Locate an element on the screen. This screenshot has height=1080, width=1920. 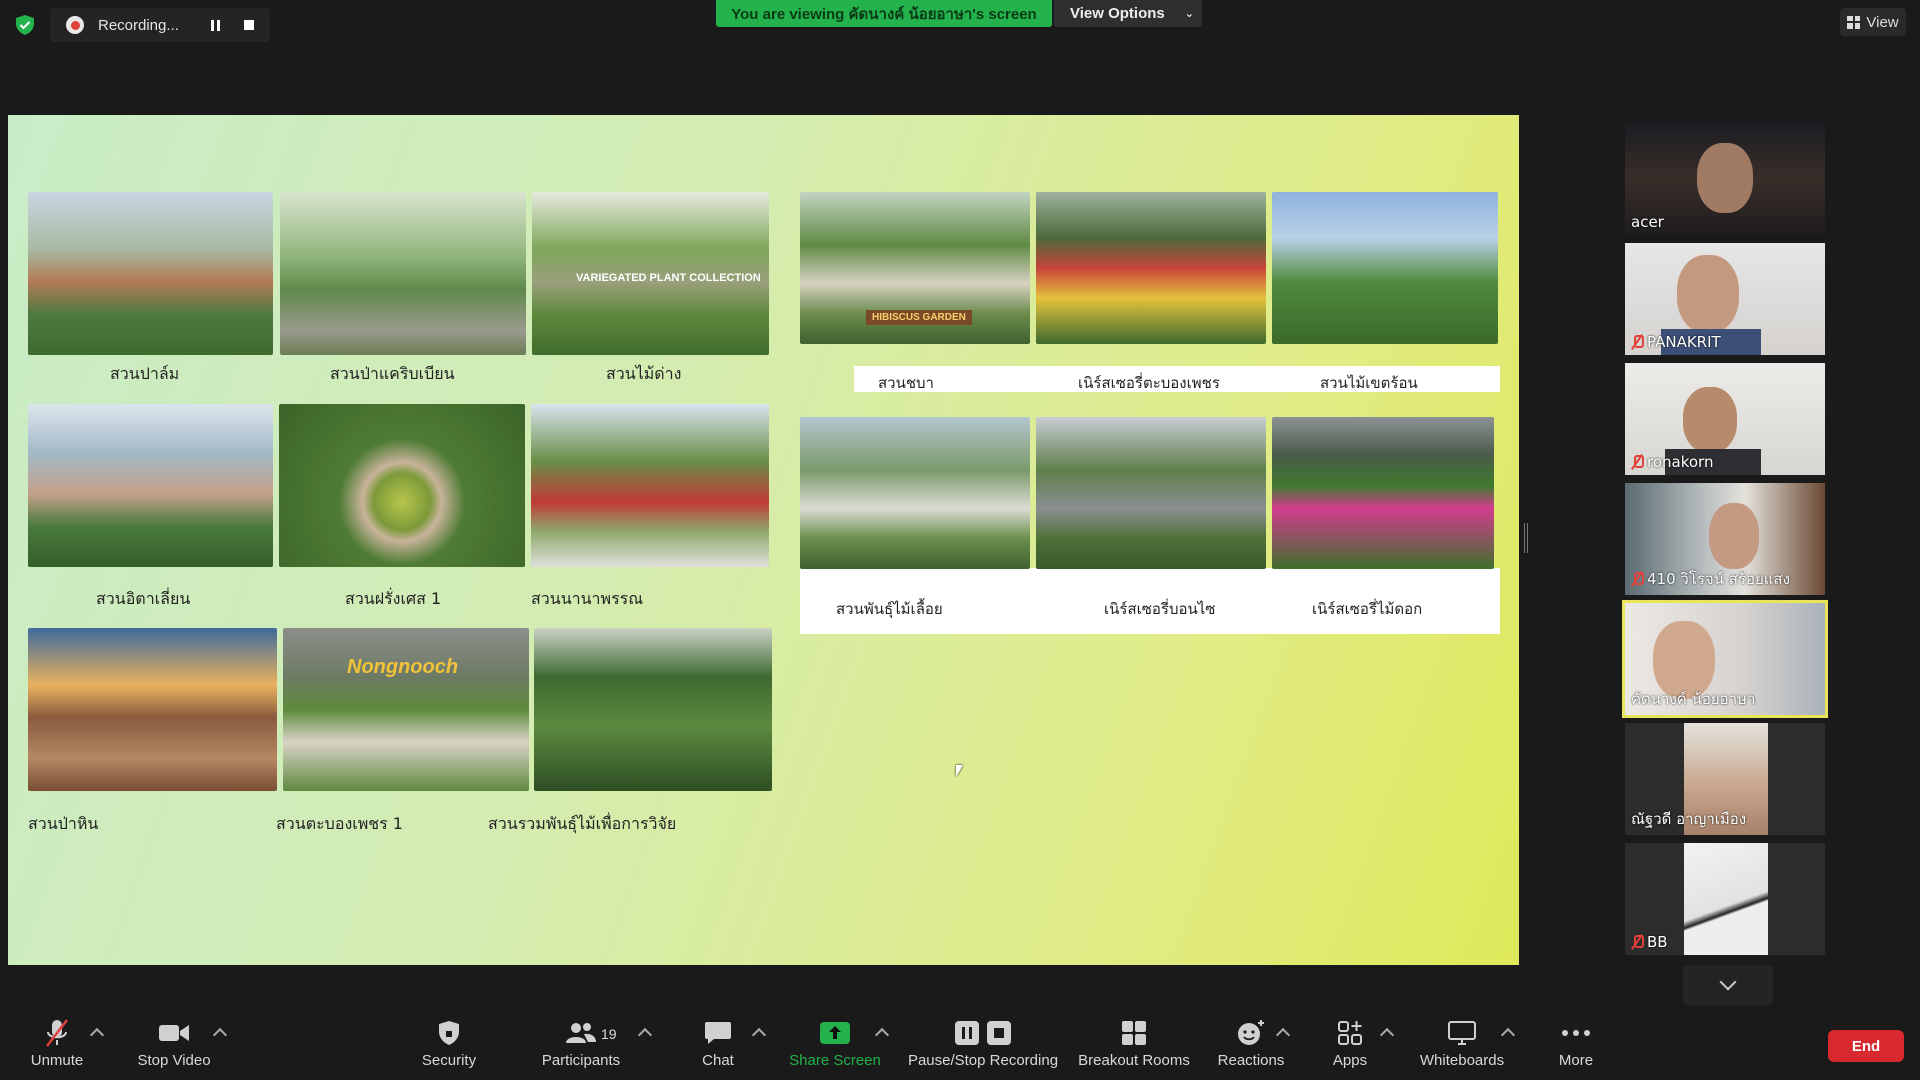
participants-count: 19 is located at coordinates (609, 1034).